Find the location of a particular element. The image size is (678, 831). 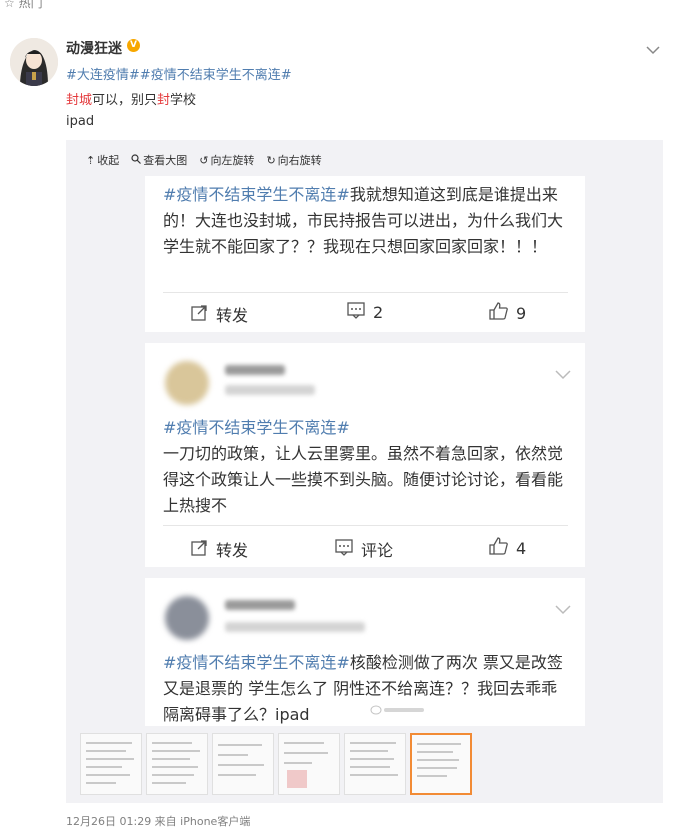

post-text-line: 封城可以，别只封学校 is located at coordinates (131, 98).